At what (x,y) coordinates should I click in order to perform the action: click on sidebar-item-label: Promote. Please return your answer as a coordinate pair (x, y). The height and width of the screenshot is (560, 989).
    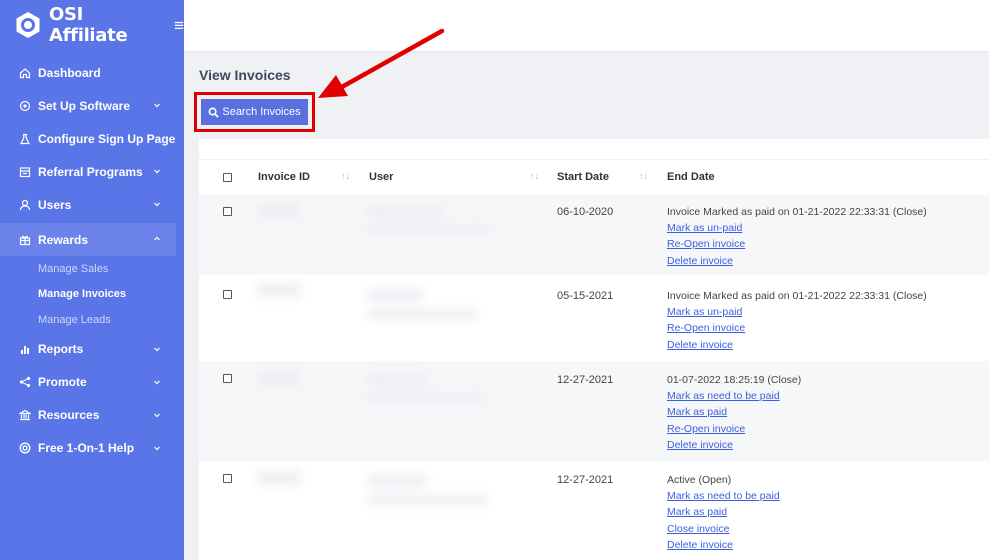
    Looking at the image, I should click on (62, 382).